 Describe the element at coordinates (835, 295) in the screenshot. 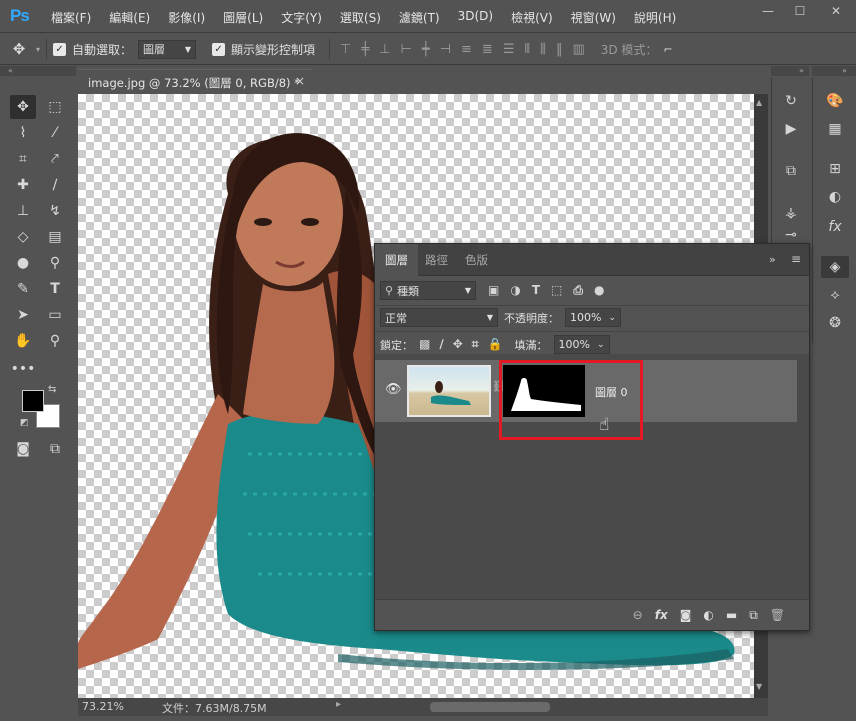

I see `paths-panel-icon: ⟡` at that location.